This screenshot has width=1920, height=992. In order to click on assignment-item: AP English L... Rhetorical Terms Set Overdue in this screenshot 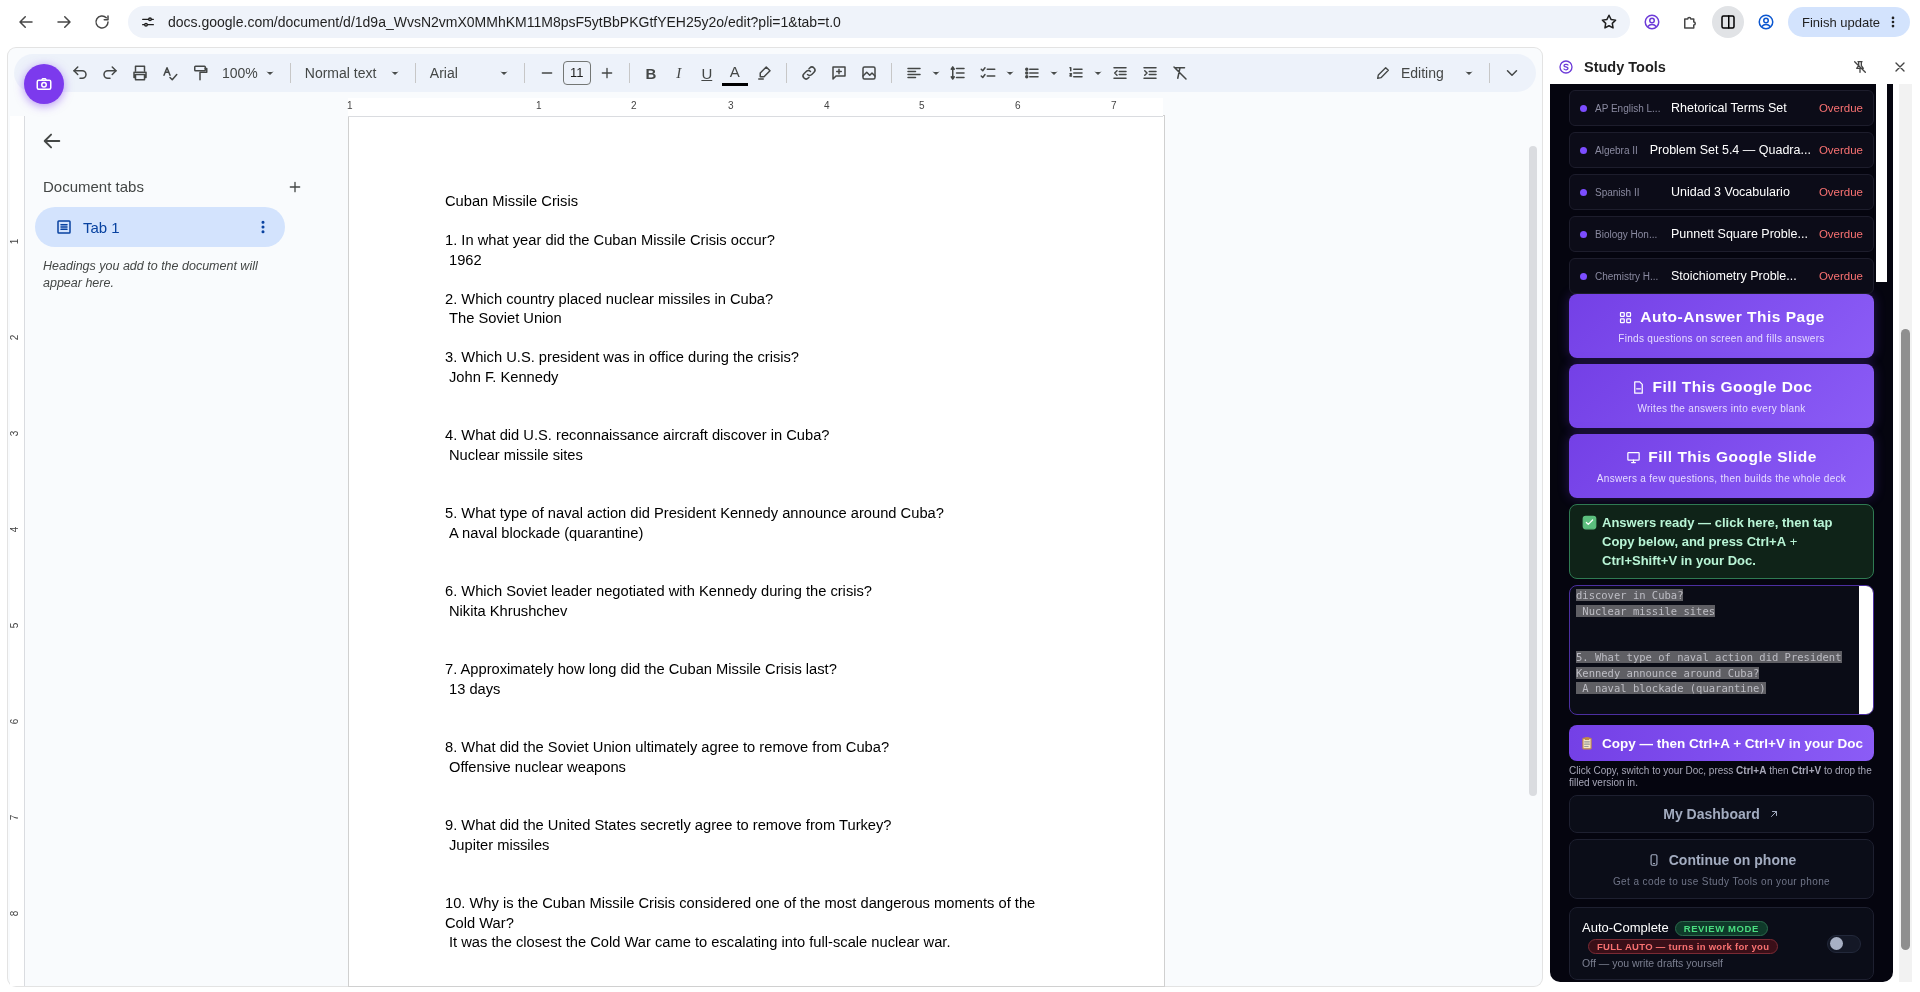, I will do `click(1721, 108)`.